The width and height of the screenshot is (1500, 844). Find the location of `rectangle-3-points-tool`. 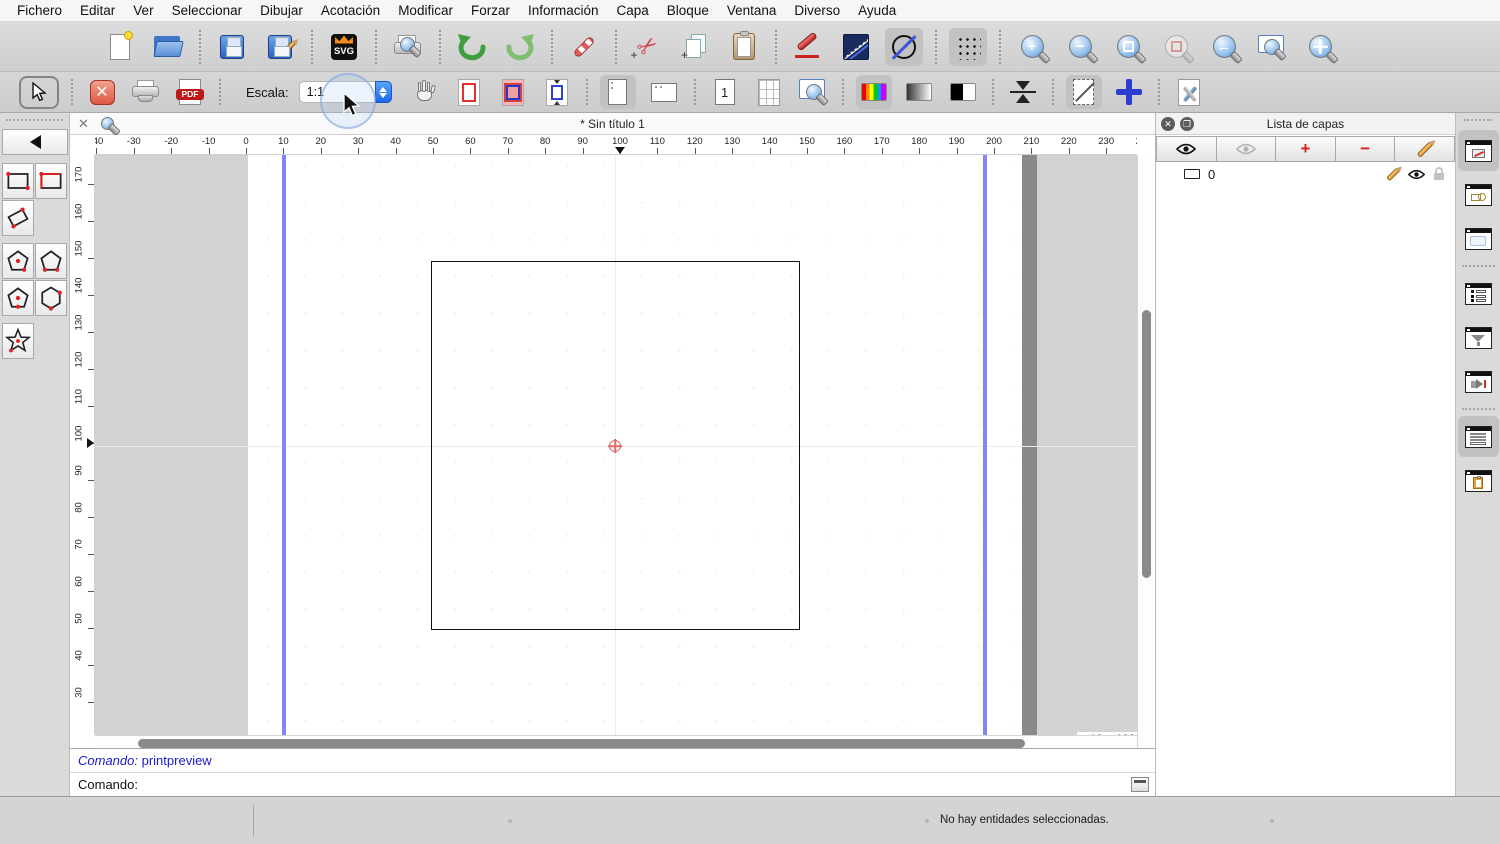

rectangle-3-points-tool is located at coordinates (51, 181).